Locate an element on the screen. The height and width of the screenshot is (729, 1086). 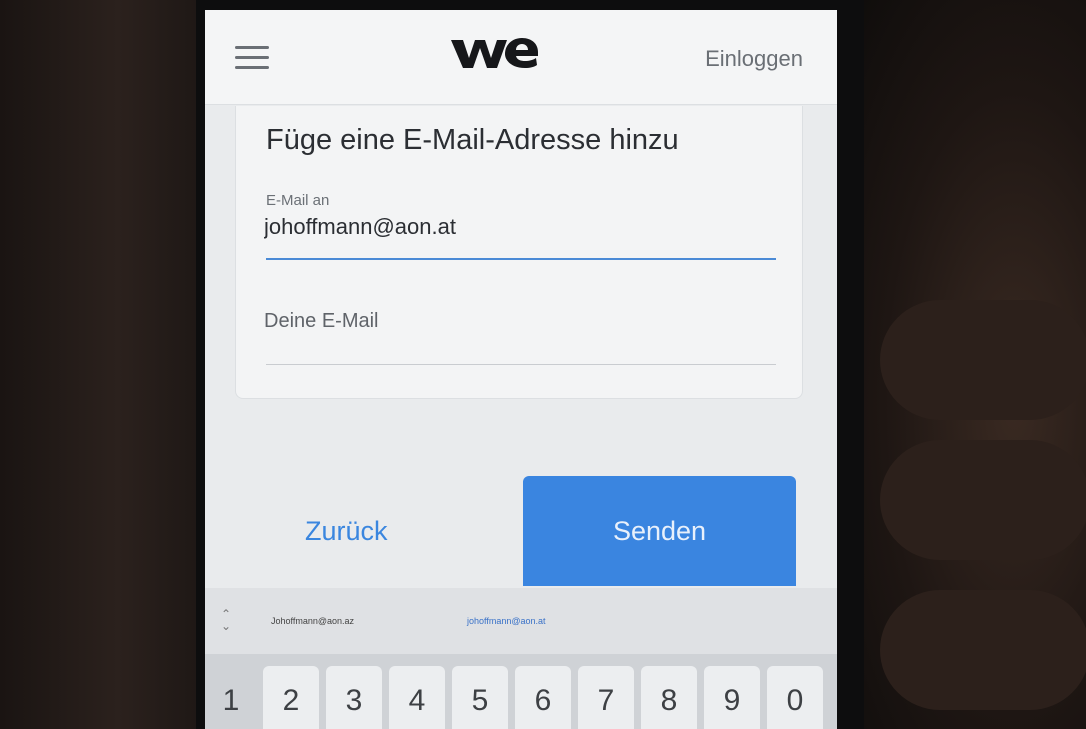
recipient-email-label: E-Mail an is located at coordinates (298, 200).